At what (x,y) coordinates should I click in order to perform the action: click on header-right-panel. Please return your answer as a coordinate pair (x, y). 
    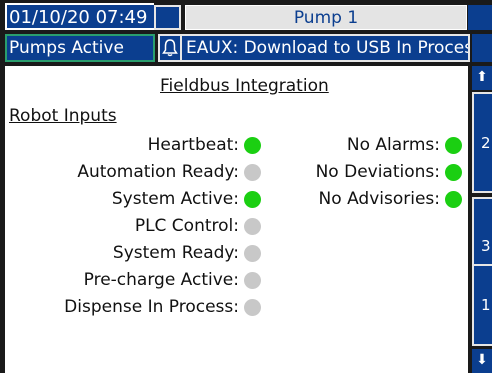
    Looking at the image, I should click on (480, 17).